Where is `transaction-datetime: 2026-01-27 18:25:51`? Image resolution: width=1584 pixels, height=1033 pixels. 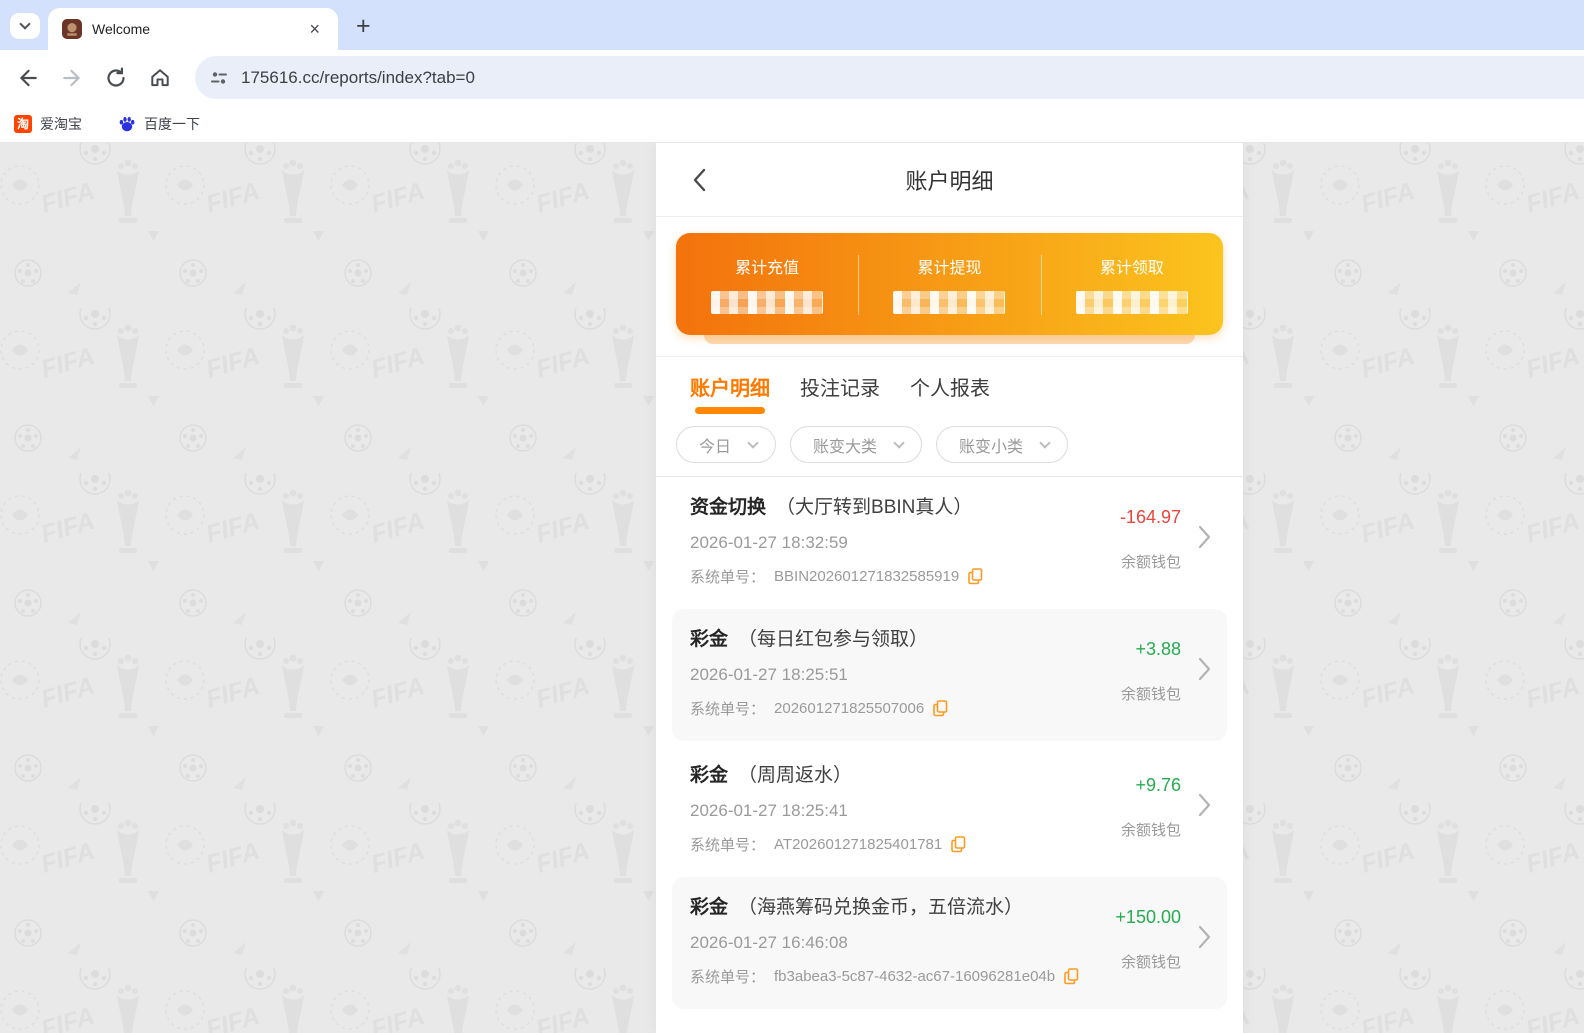 transaction-datetime: 2026-01-27 18:25:51 is located at coordinates (769, 674).